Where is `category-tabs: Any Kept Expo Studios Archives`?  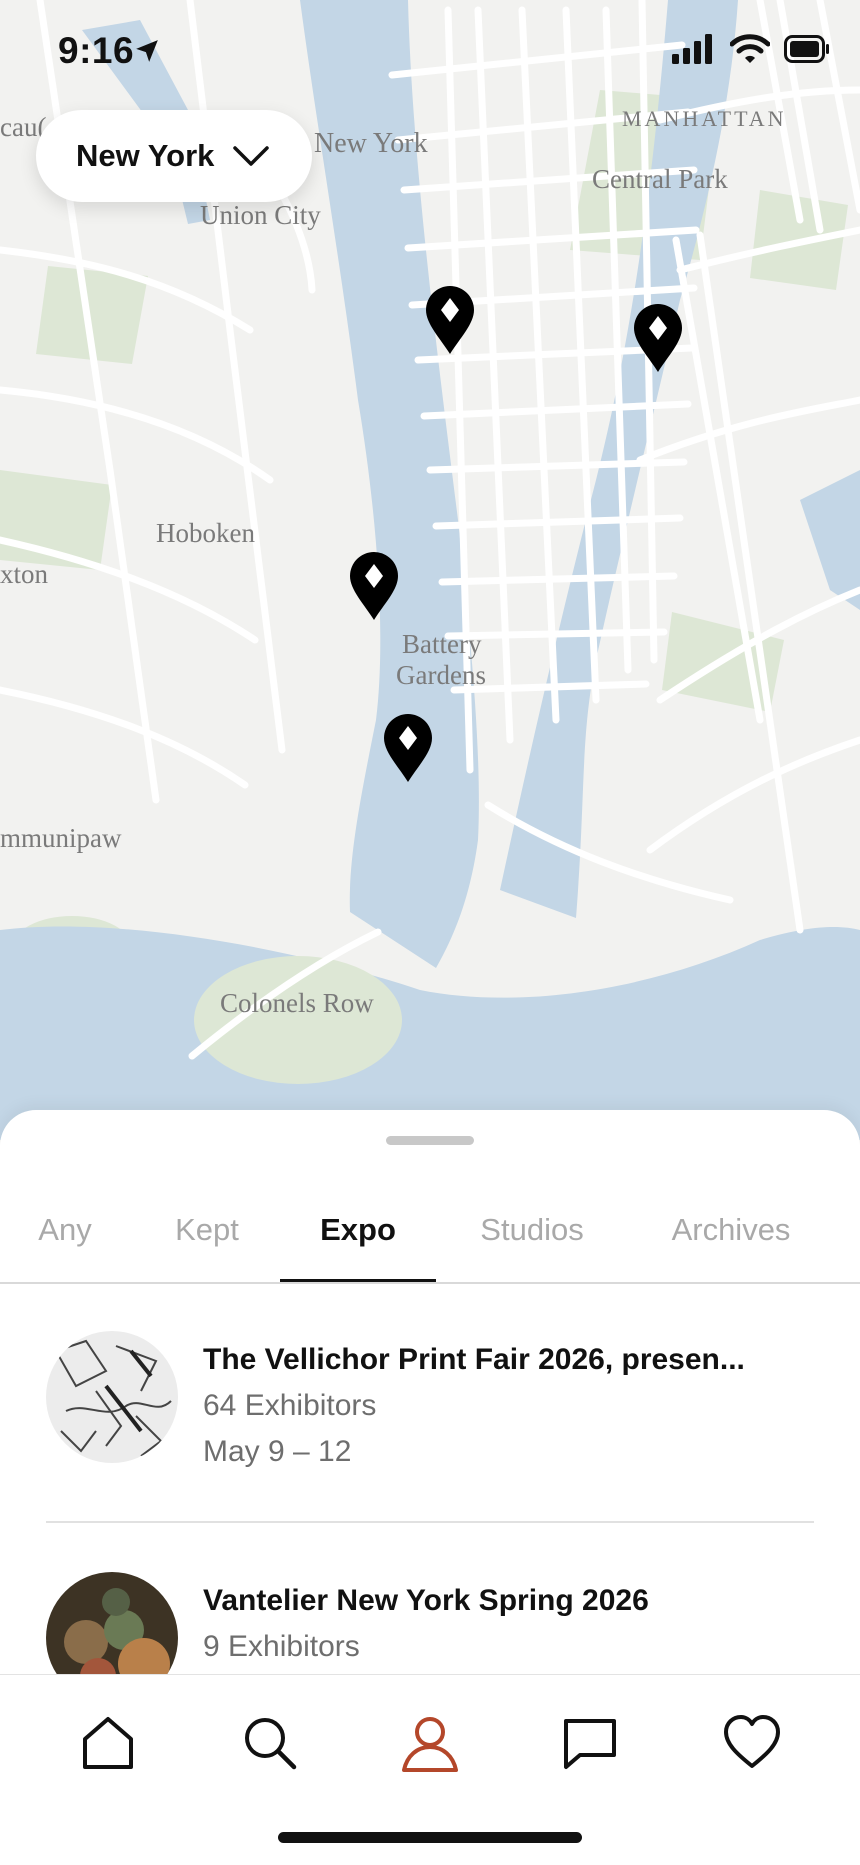 category-tabs: Any Kept Expo Studios Archives is located at coordinates (430, 1232).